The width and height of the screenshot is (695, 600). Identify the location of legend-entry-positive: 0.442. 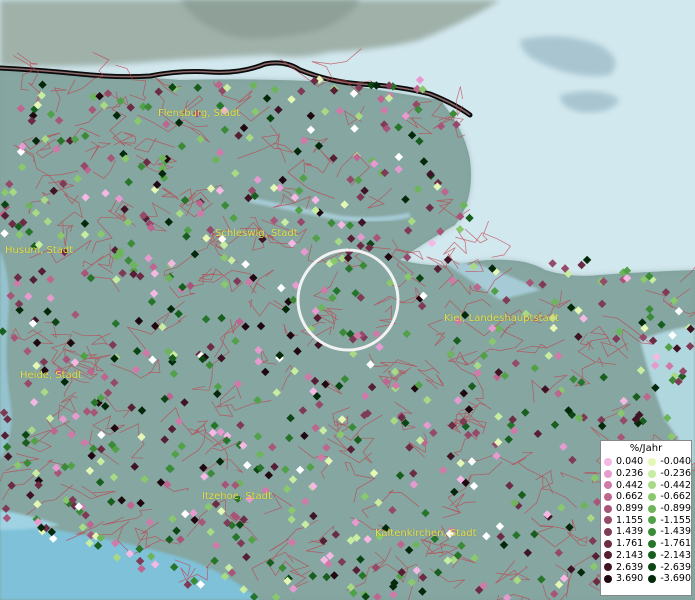
(623, 485).